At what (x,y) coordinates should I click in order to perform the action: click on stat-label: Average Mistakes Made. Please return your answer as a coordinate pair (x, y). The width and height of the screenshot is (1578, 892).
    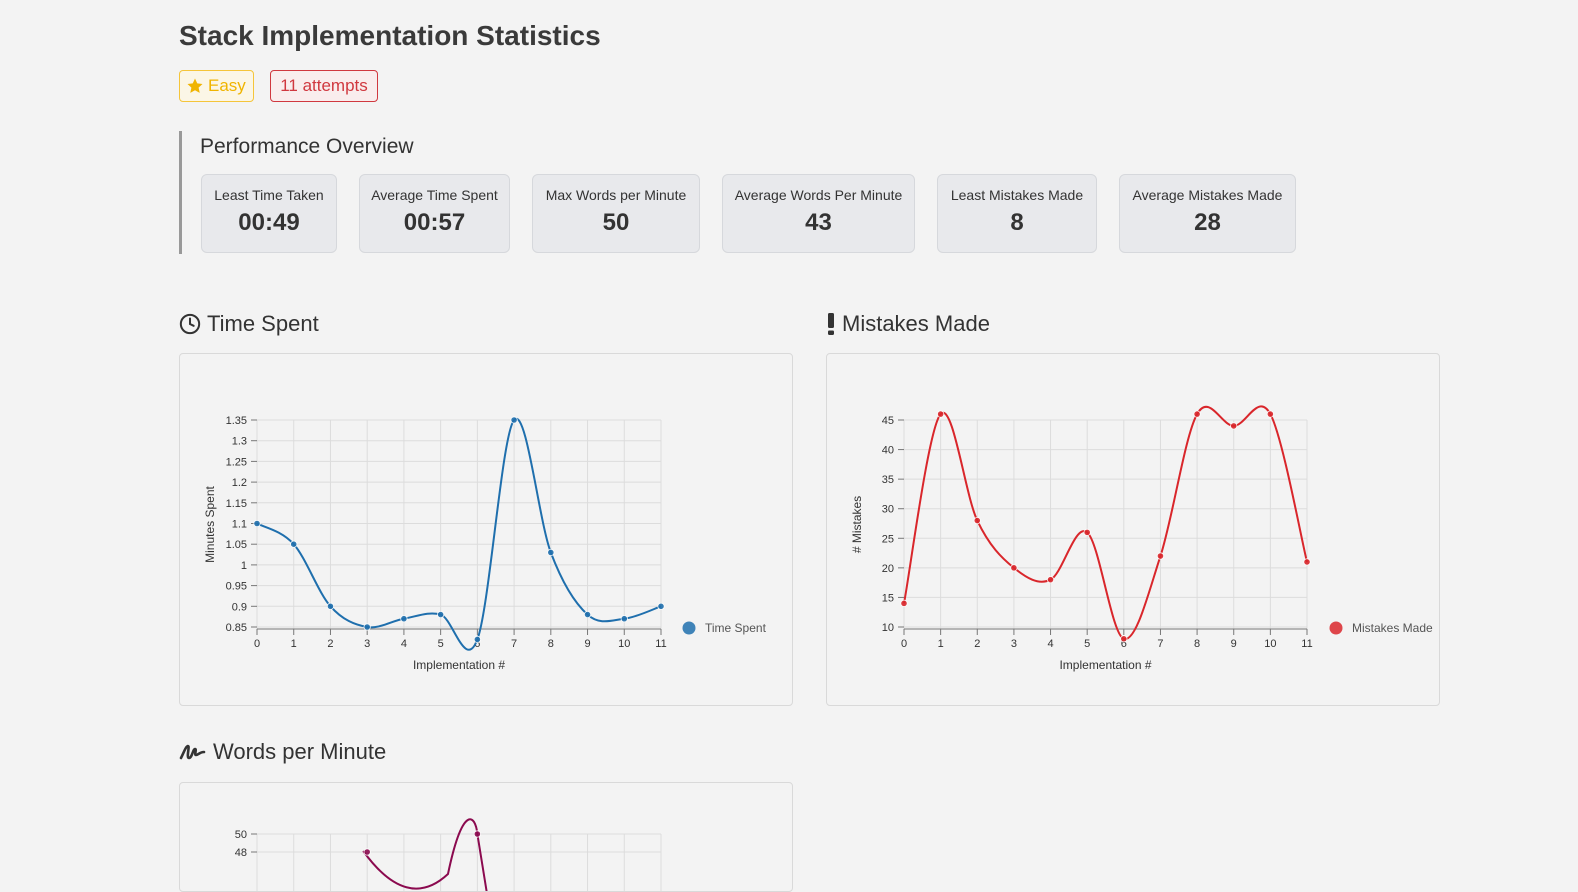
    Looking at the image, I should click on (1207, 195).